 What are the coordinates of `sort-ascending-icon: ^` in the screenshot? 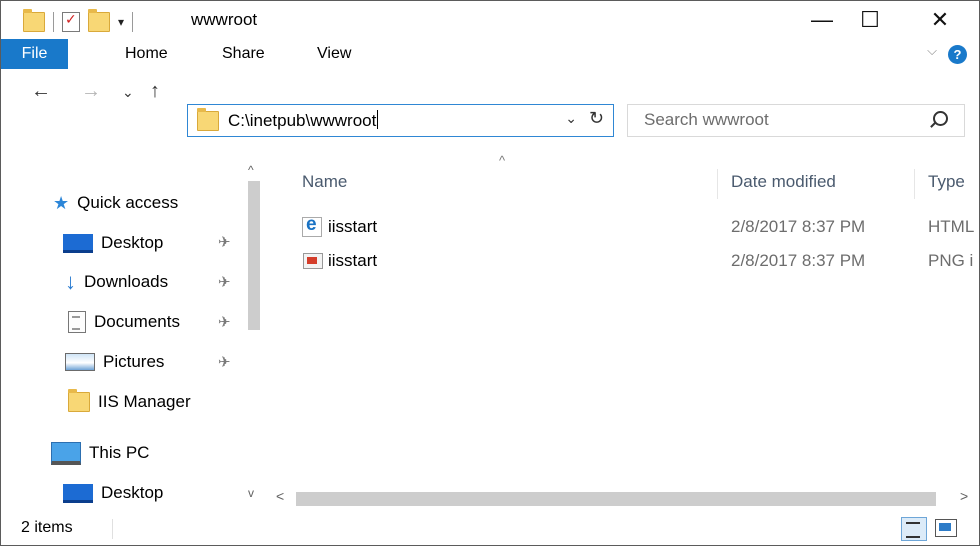 It's located at (502, 160).